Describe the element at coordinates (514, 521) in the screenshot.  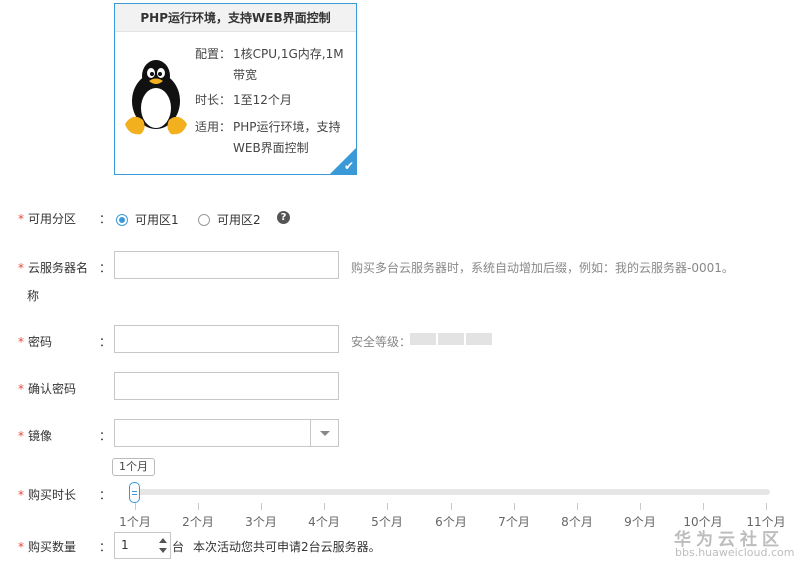
I see `slider-tick-label: 7个月` at that location.